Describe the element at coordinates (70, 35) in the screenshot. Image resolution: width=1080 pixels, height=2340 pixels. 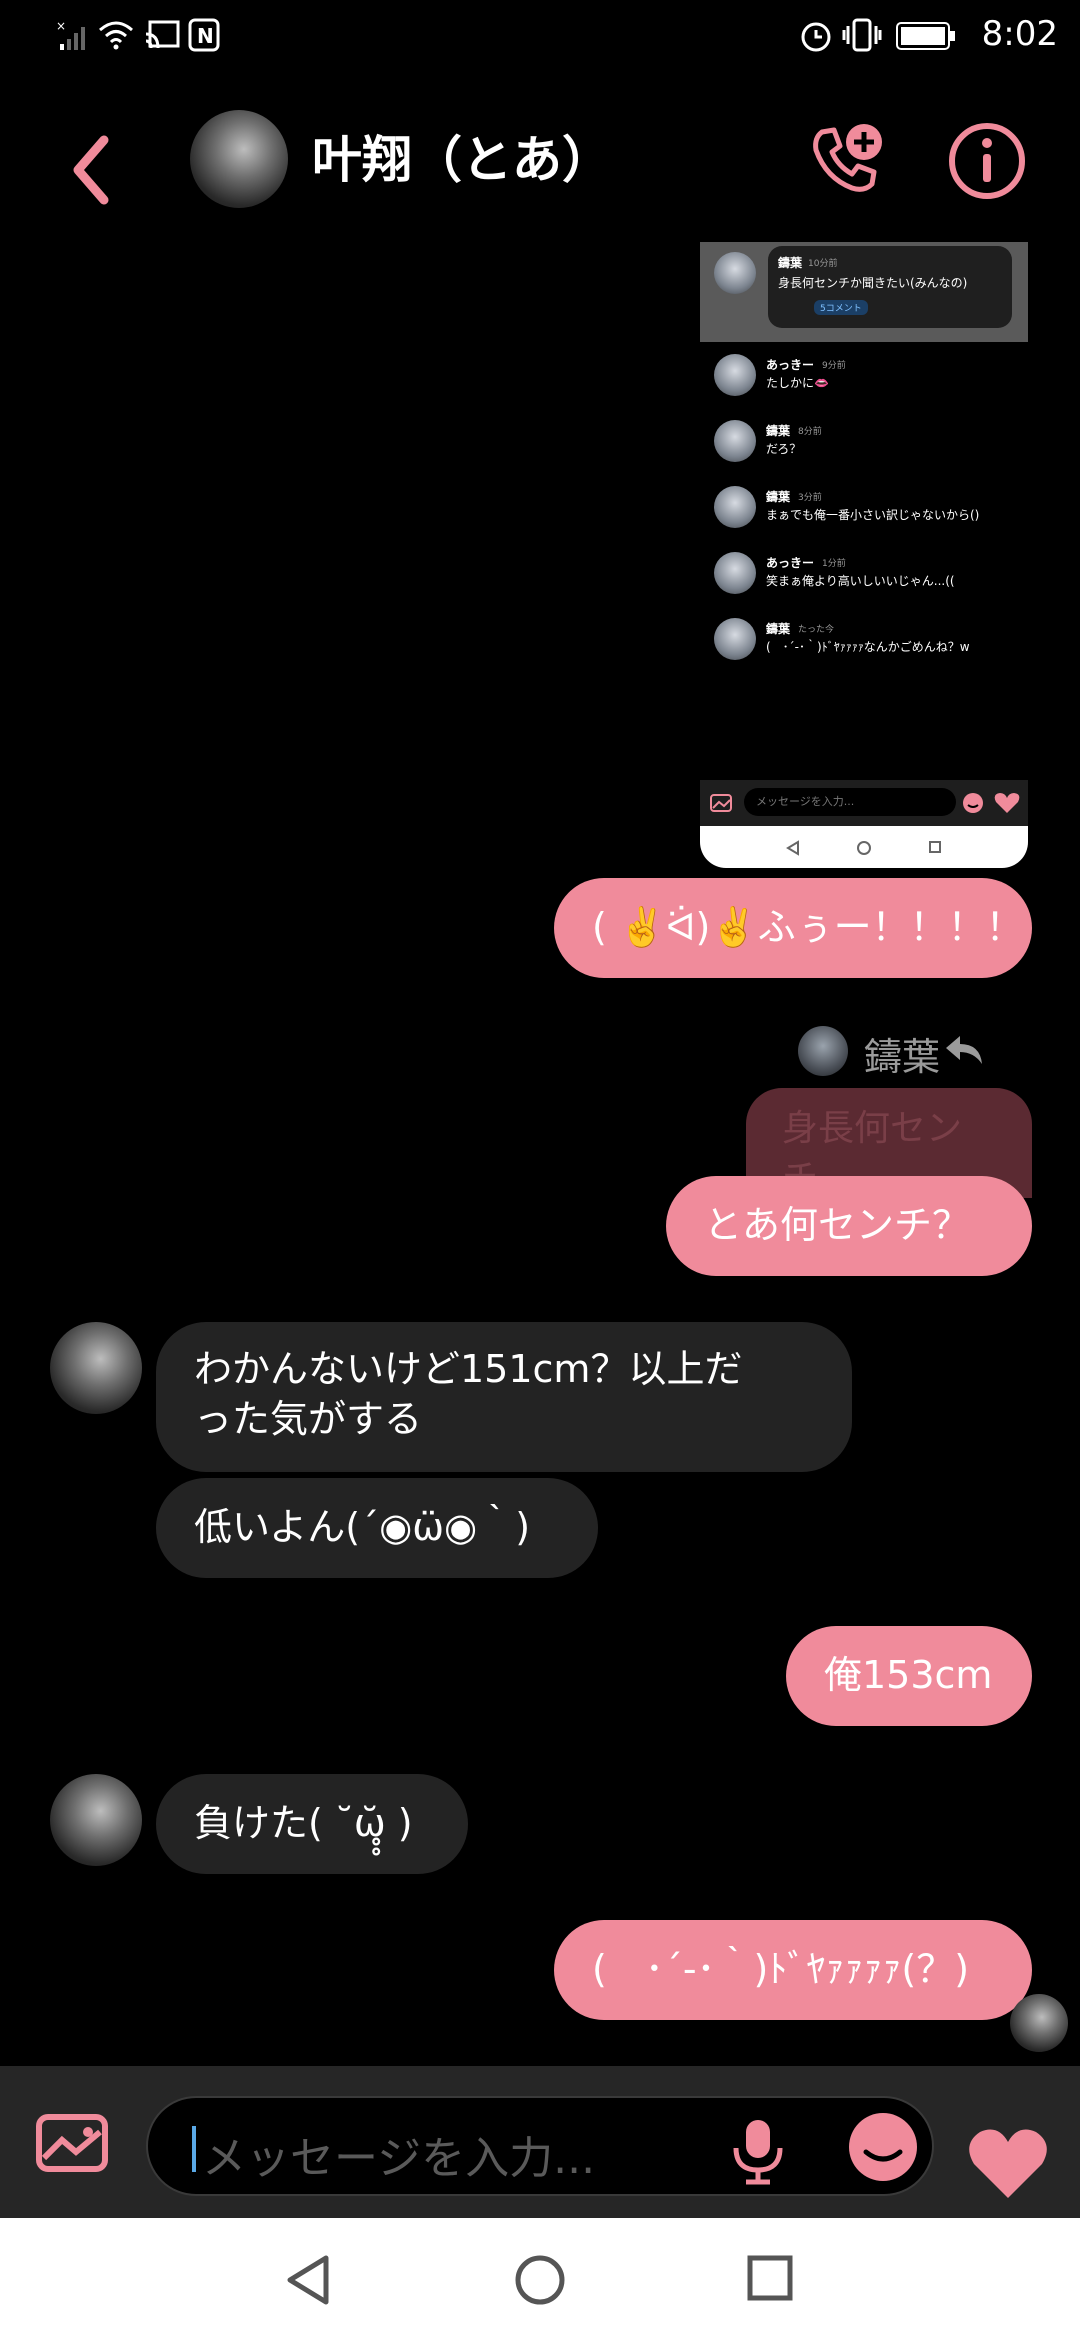
I see `signal-icon: ×` at that location.